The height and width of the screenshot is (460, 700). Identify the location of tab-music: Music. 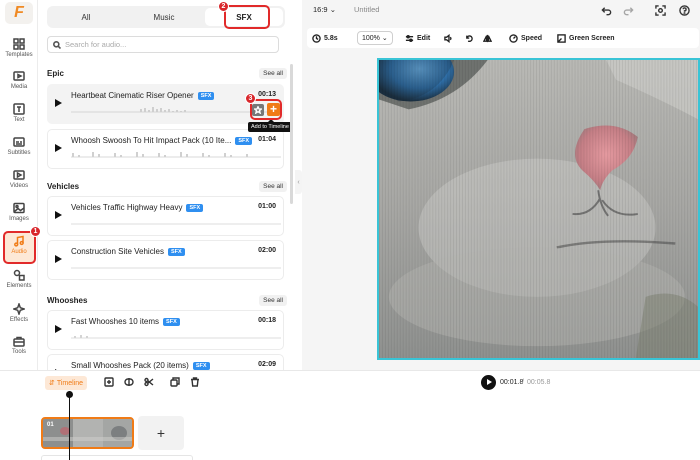
(164, 17).